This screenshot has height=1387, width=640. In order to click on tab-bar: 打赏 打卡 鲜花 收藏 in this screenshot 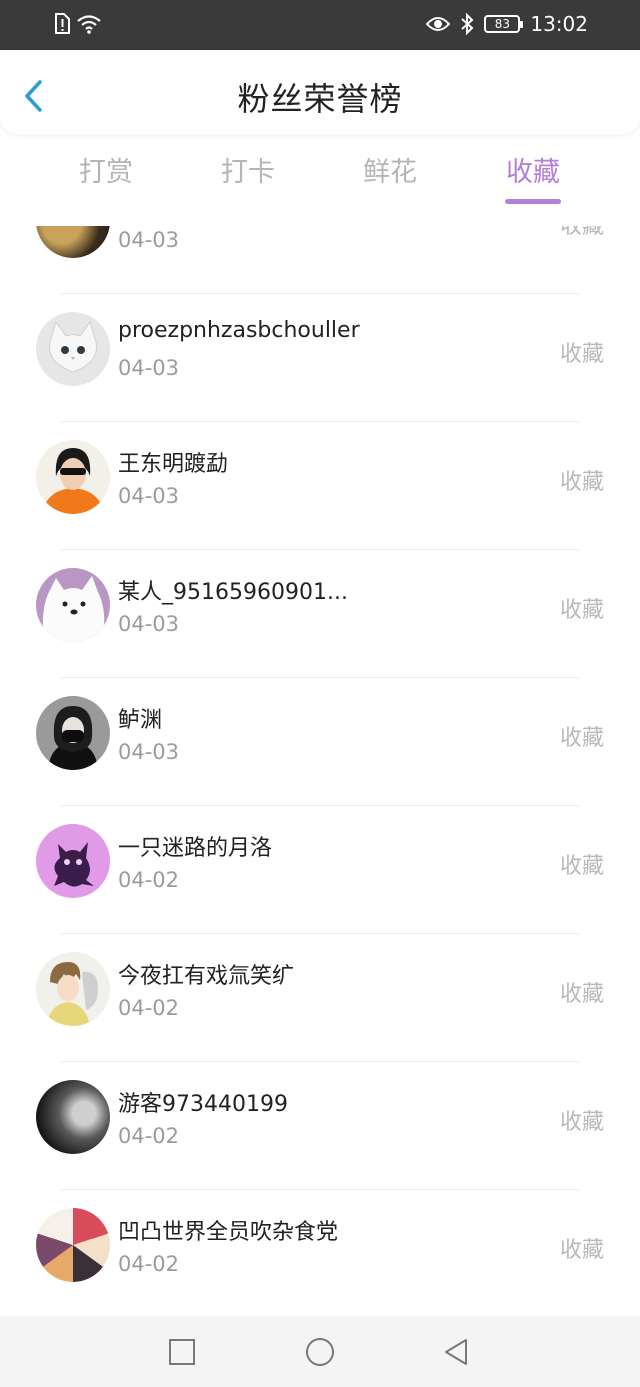, I will do `click(320, 180)`.